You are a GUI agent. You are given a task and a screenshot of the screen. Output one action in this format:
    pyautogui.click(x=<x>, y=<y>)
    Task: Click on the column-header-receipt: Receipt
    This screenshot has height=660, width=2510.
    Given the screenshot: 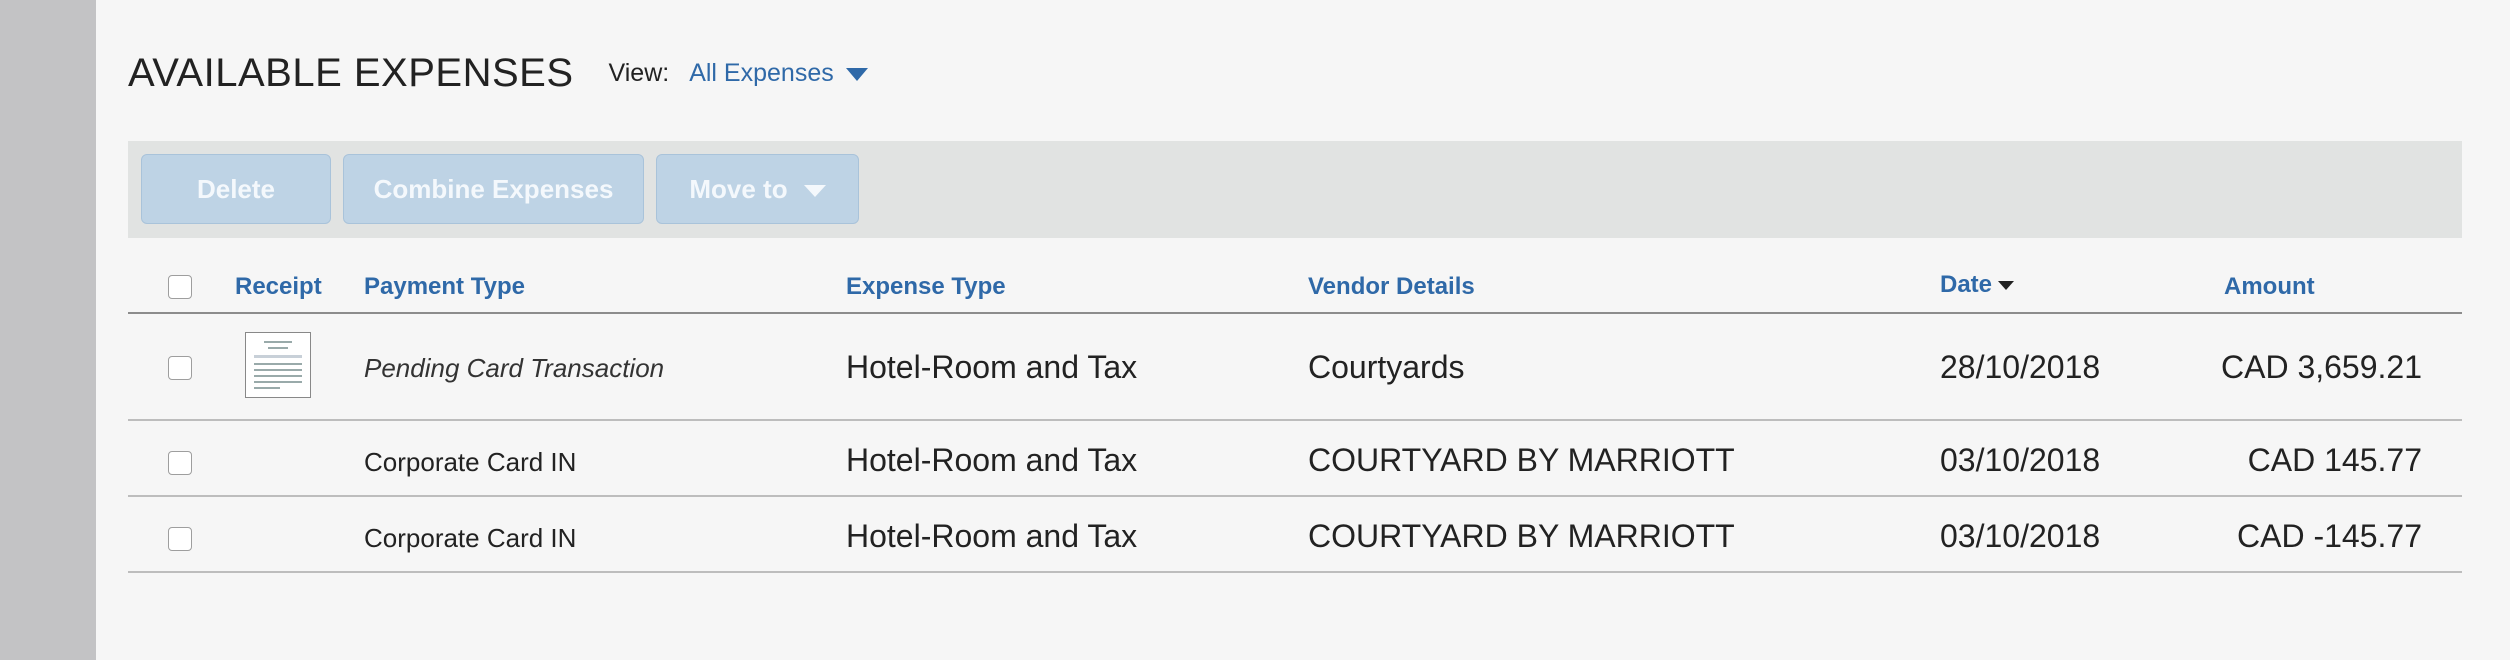 What is the action you would take?
    pyautogui.click(x=278, y=287)
    